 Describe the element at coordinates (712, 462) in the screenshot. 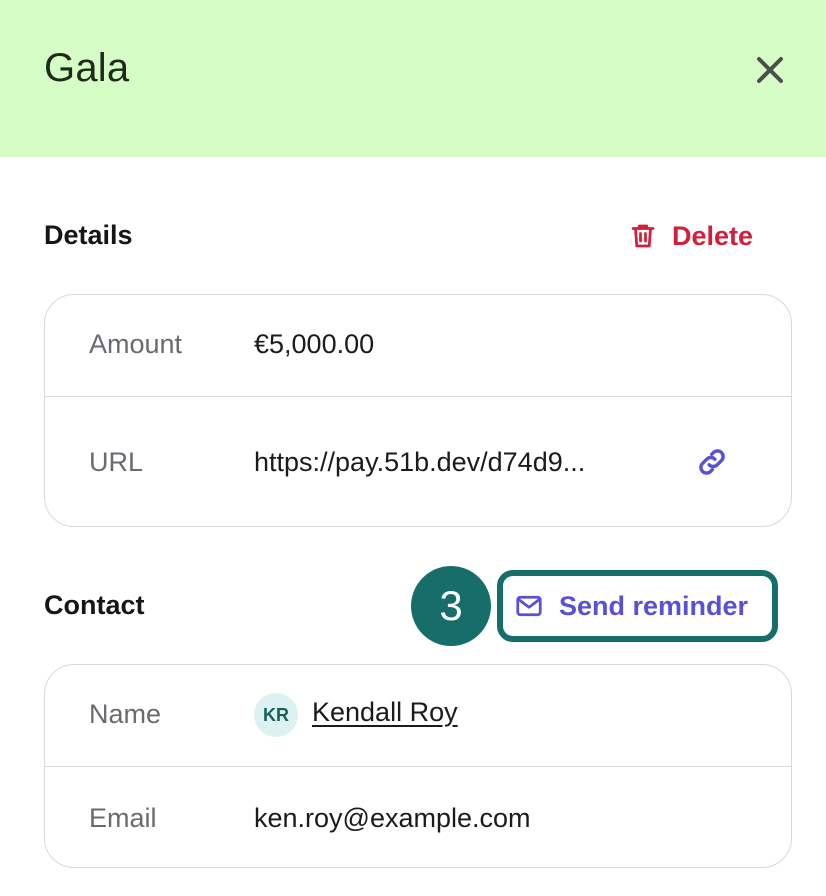

I see `link-icon` at that location.